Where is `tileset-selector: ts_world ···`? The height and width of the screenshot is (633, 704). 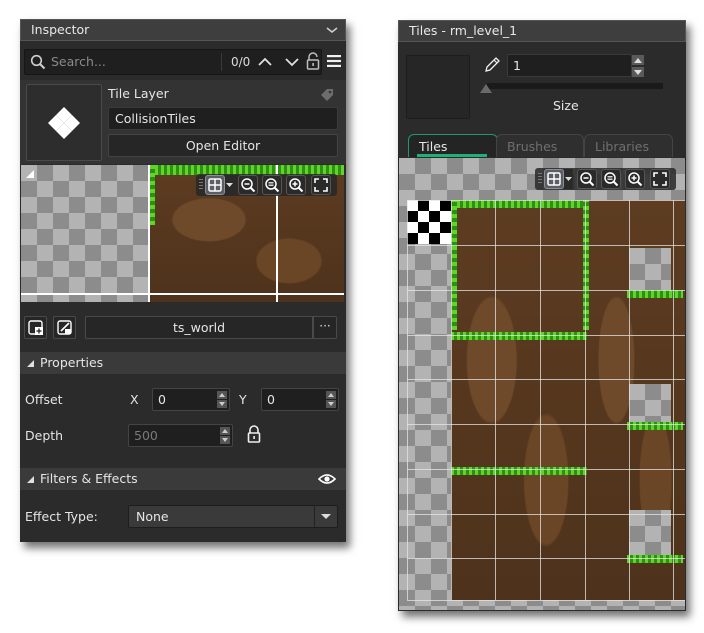 tileset-selector: ts_world ··· is located at coordinates (183, 328).